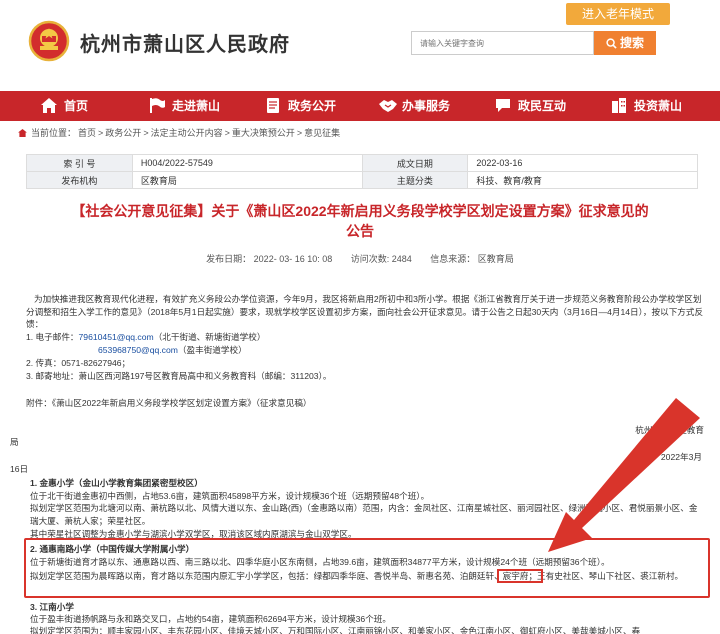 Image resolution: width=720 pixels, height=634 pixels. Describe the element at coordinates (52, 337) in the screenshot. I see `email-prefix: 1. 电子邮件：` at that location.